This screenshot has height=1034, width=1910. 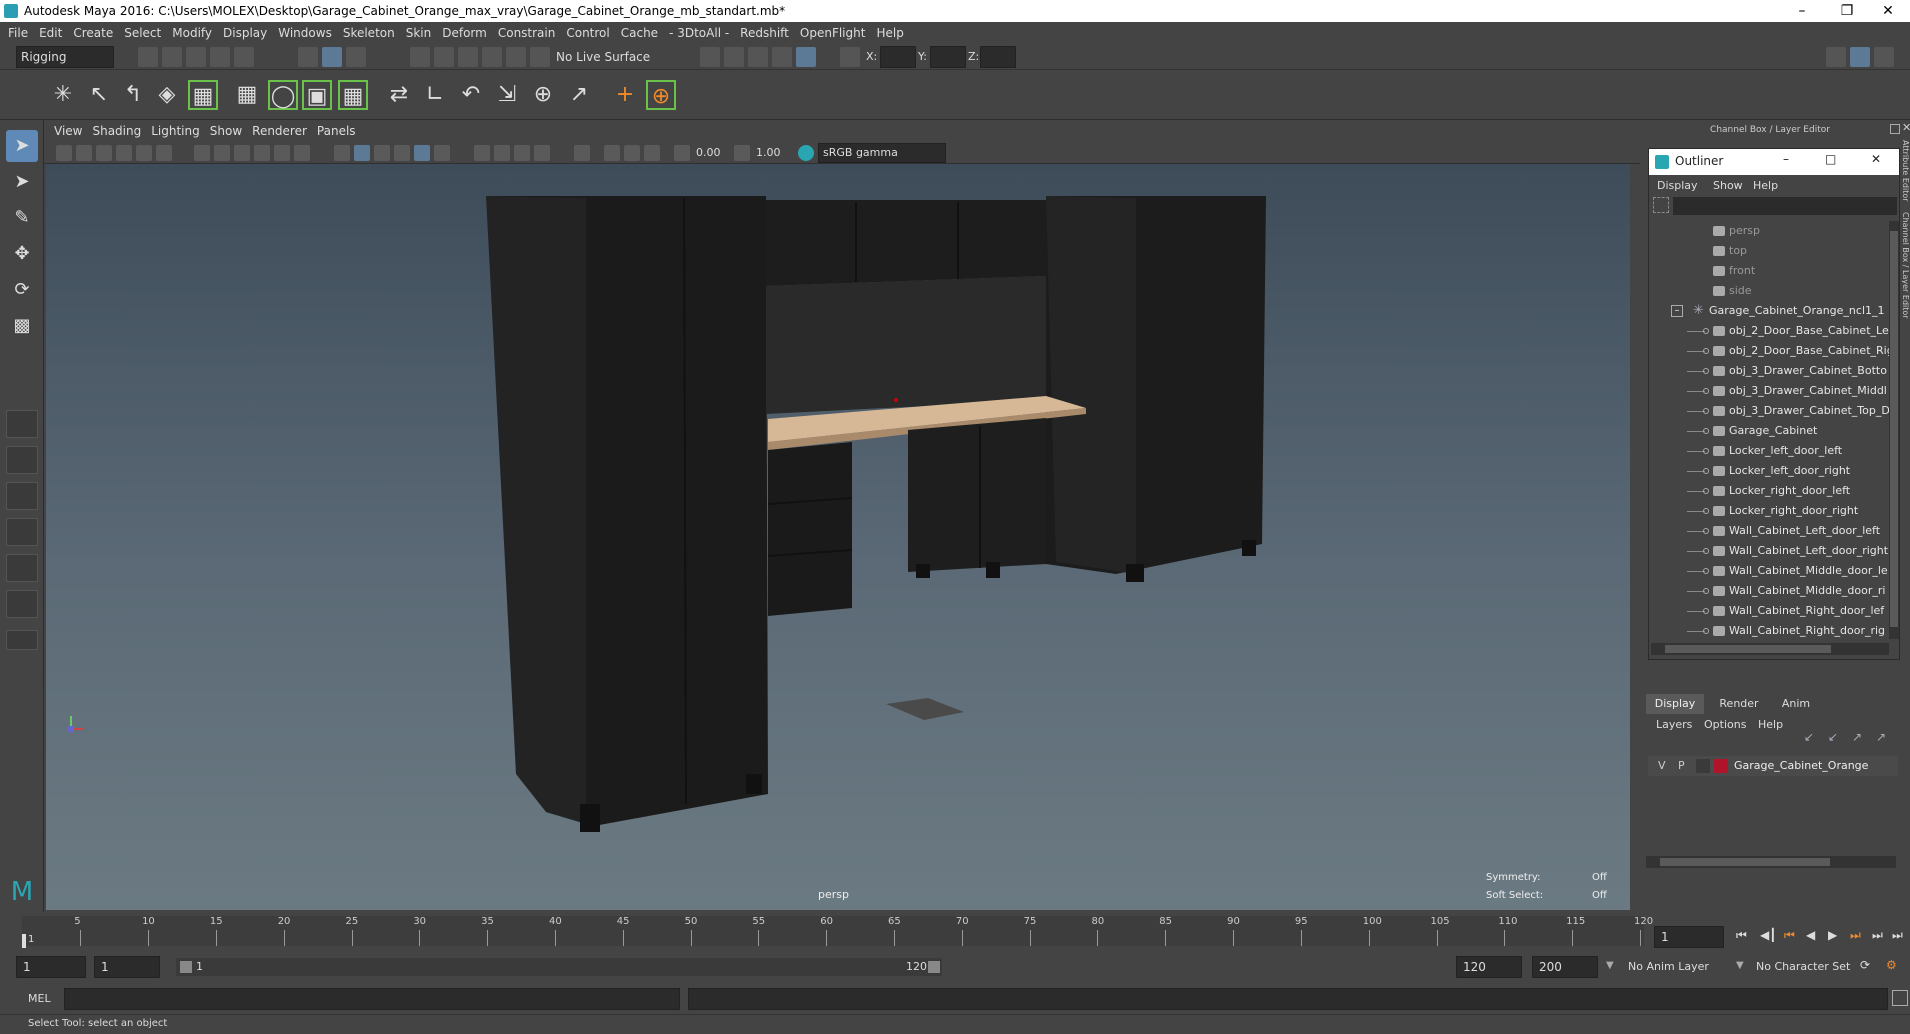 What do you see at coordinates (402, 153) in the screenshot?
I see `textured-icon` at bounding box center [402, 153].